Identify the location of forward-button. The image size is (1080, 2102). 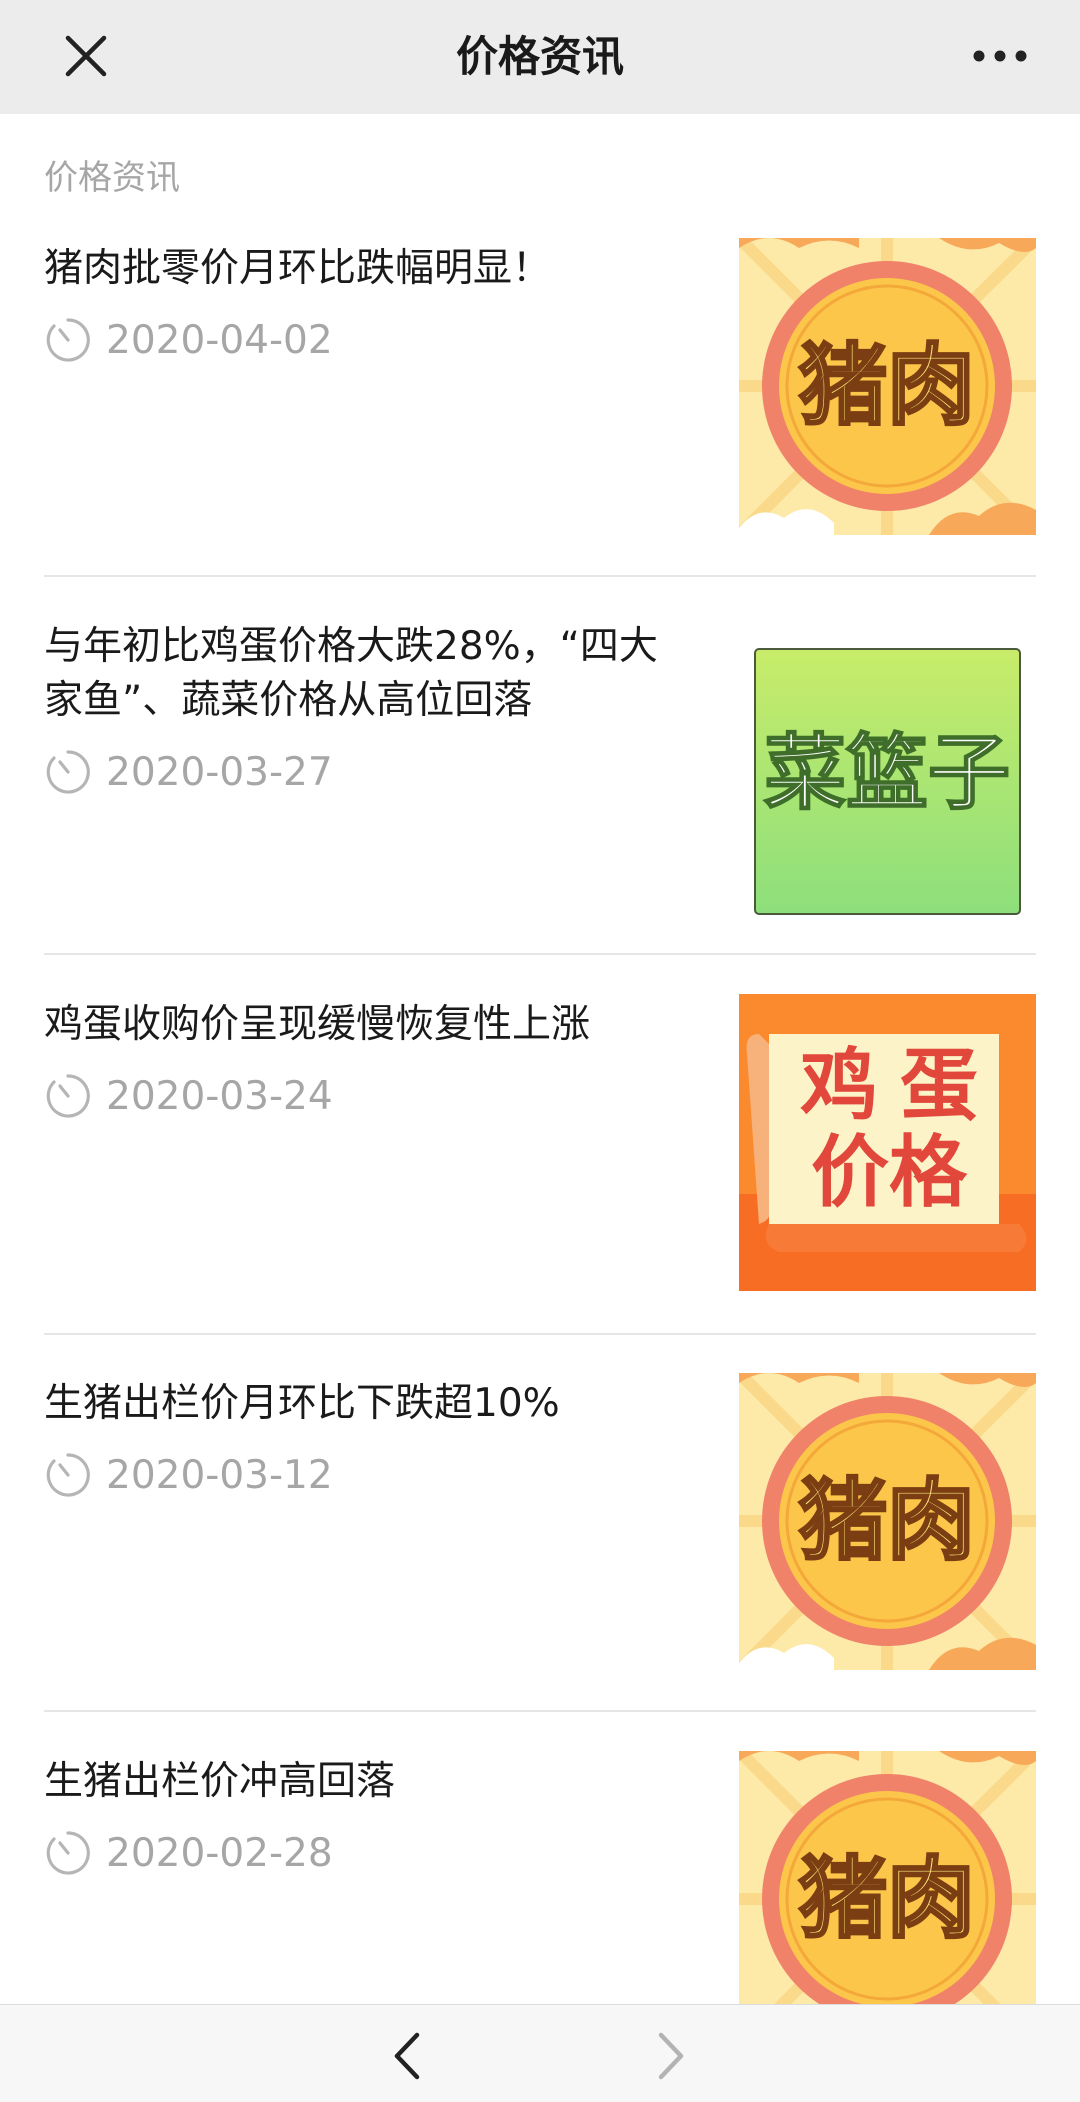
(672, 2056).